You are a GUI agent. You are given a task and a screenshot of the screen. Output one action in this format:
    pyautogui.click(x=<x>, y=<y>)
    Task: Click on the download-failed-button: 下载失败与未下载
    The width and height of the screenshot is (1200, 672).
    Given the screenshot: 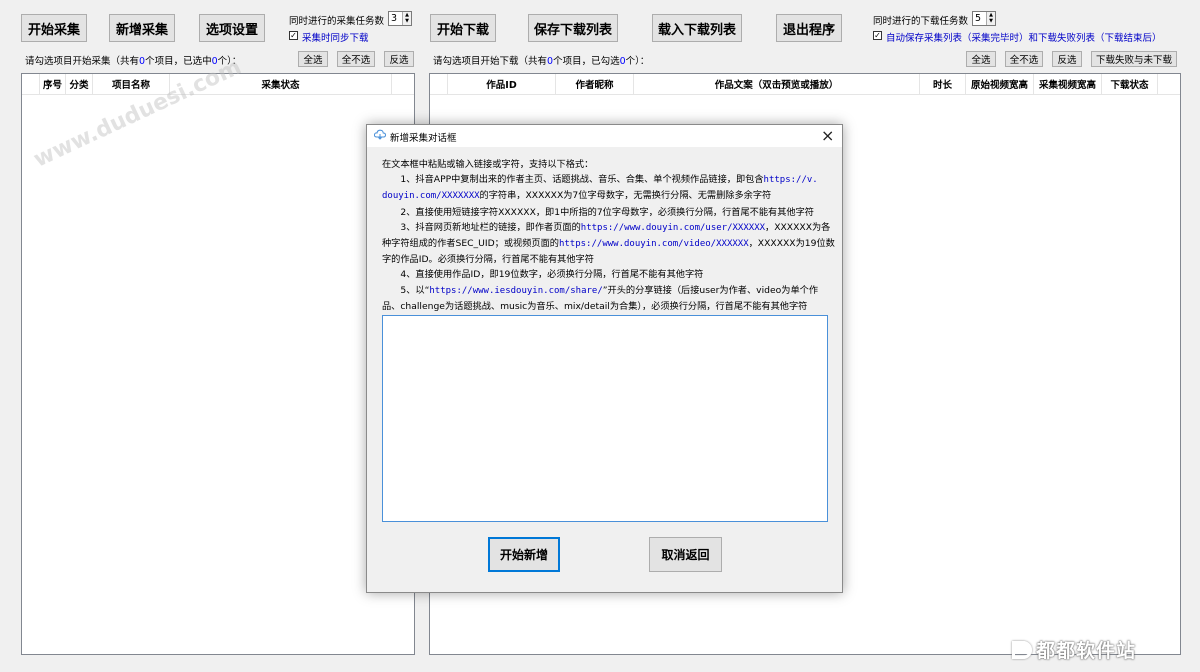 What is the action you would take?
    pyautogui.click(x=1134, y=59)
    